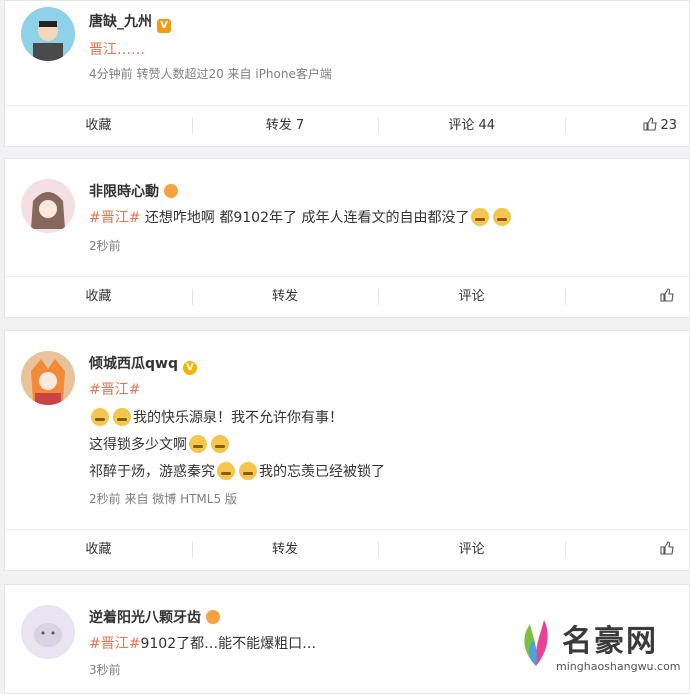 Image resolution: width=690 pixels, height=694 pixels. What do you see at coordinates (105, 670) in the screenshot?
I see `post-time: 3秒前` at bounding box center [105, 670].